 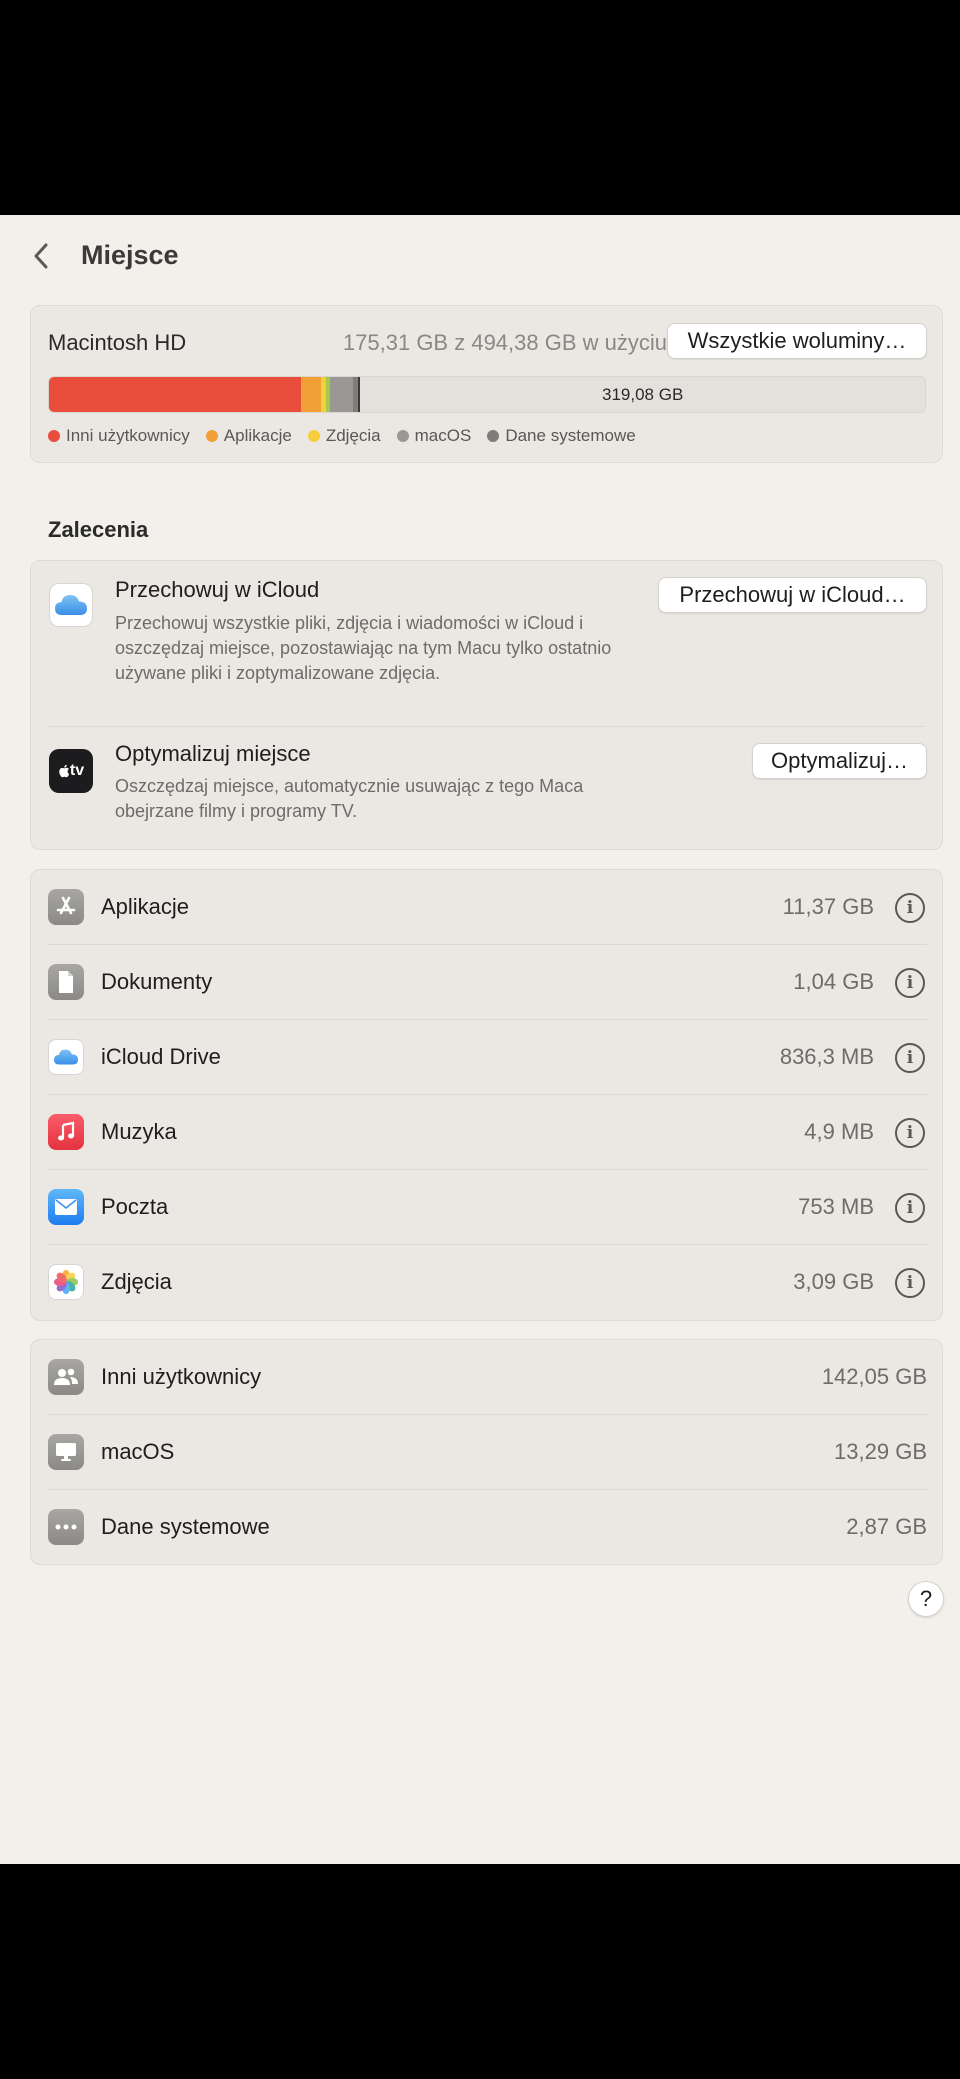 What do you see at coordinates (833, 1281) in the screenshot?
I see `list-item-size: 3,09 GB` at bounding box center [833, 1281].